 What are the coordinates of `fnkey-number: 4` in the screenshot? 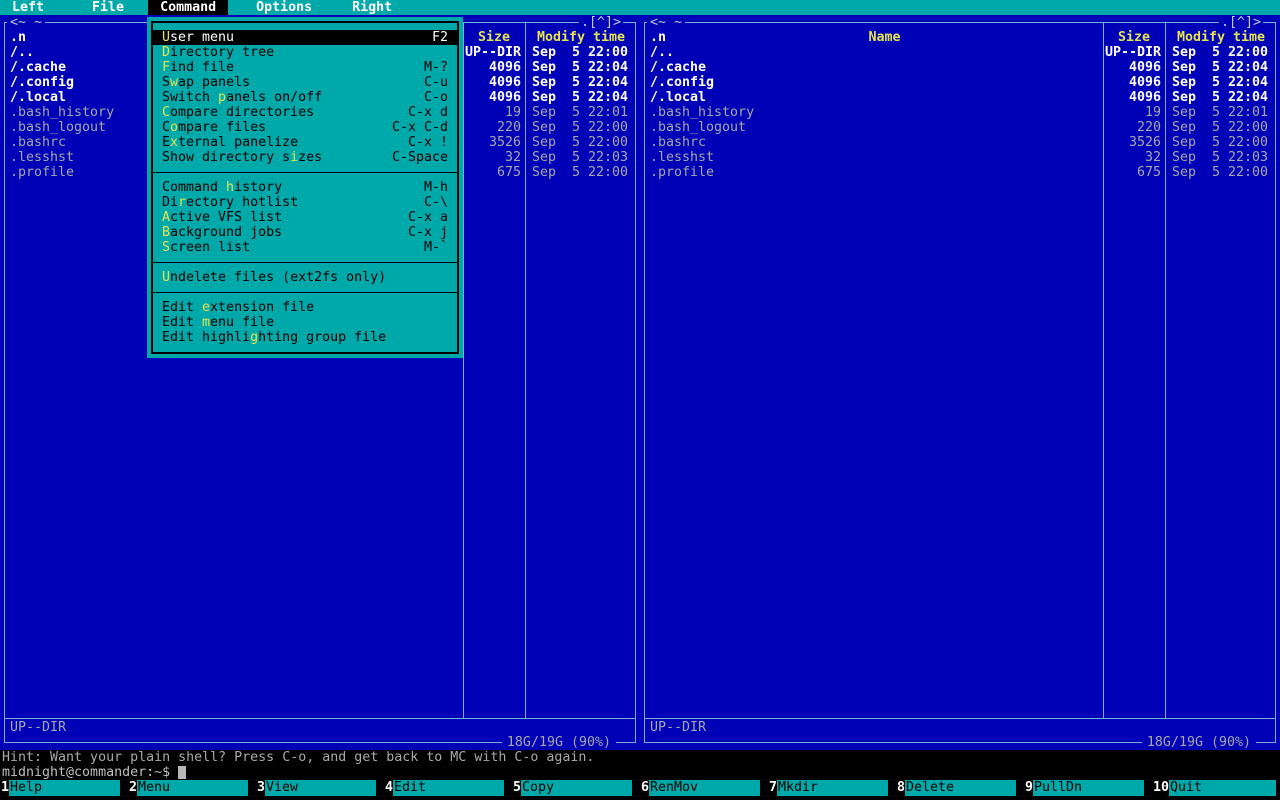 It's located at (389, 787).